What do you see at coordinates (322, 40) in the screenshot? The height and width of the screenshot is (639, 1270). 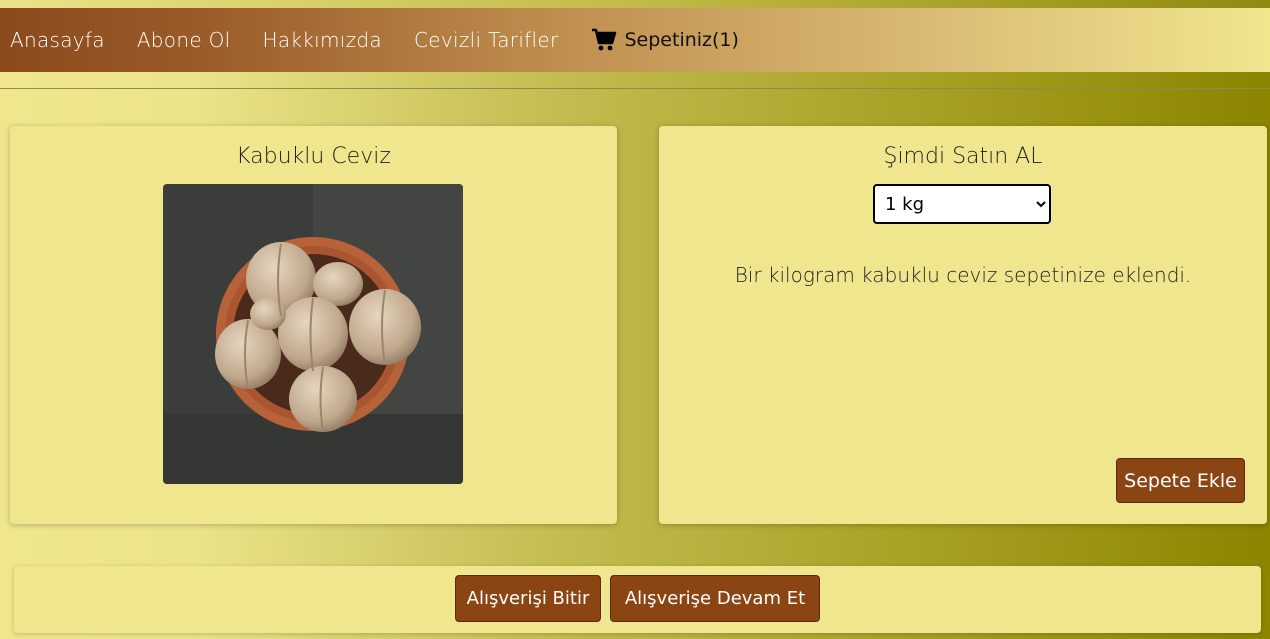 I see `nav-link-about: Hakkımızda` at bounding box center [322, 40].